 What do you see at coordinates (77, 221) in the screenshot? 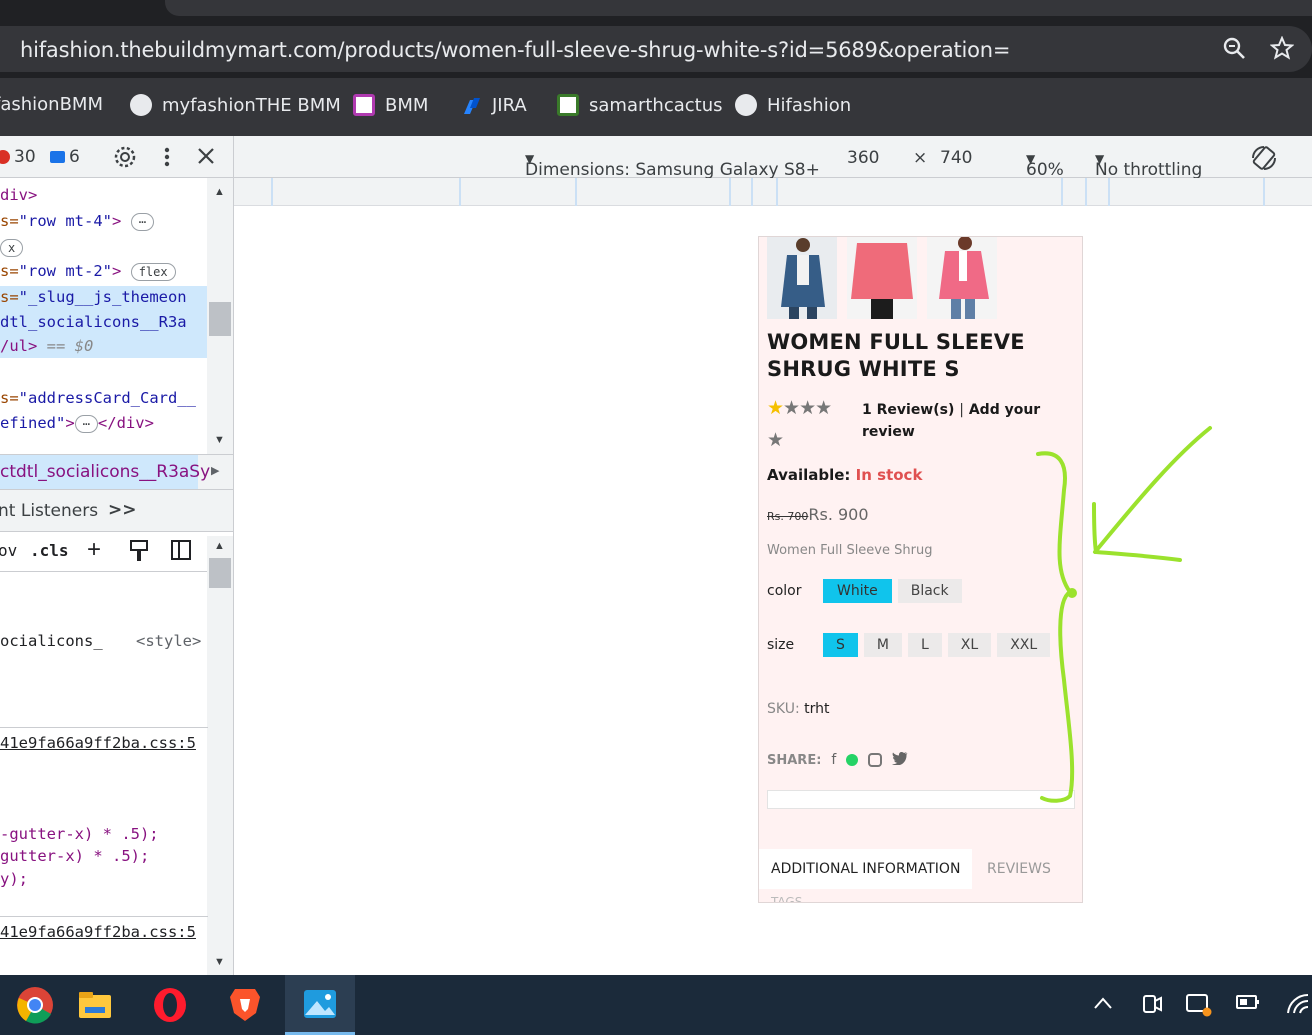
I see `dom-line: s="row mt-4"> ⋯` at bounding box center [77, 221].